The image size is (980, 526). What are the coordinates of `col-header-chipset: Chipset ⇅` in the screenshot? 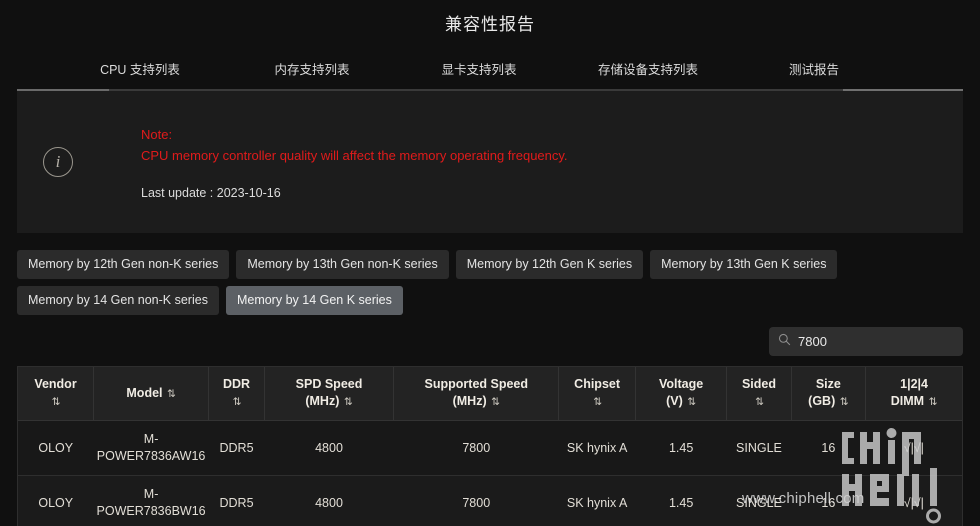 It's located at (597, 394).